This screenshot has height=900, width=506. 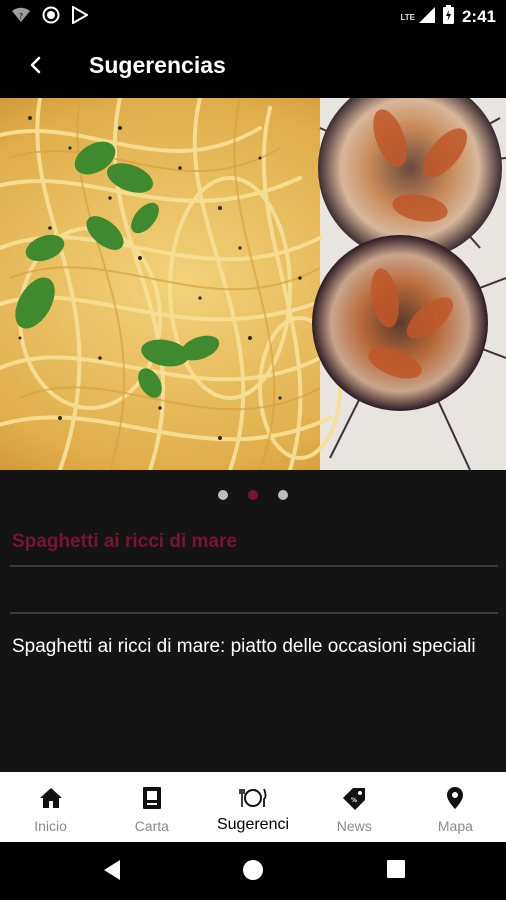 I want to click on nav-item-mapa: Mapa, so click(x=455, y=807).